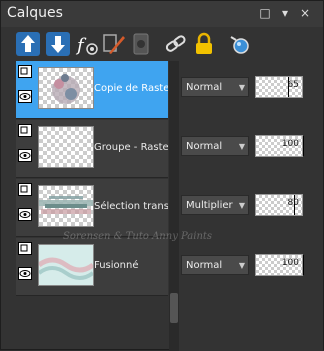  I want to click on panel-title: Calques, so click(35, 13).